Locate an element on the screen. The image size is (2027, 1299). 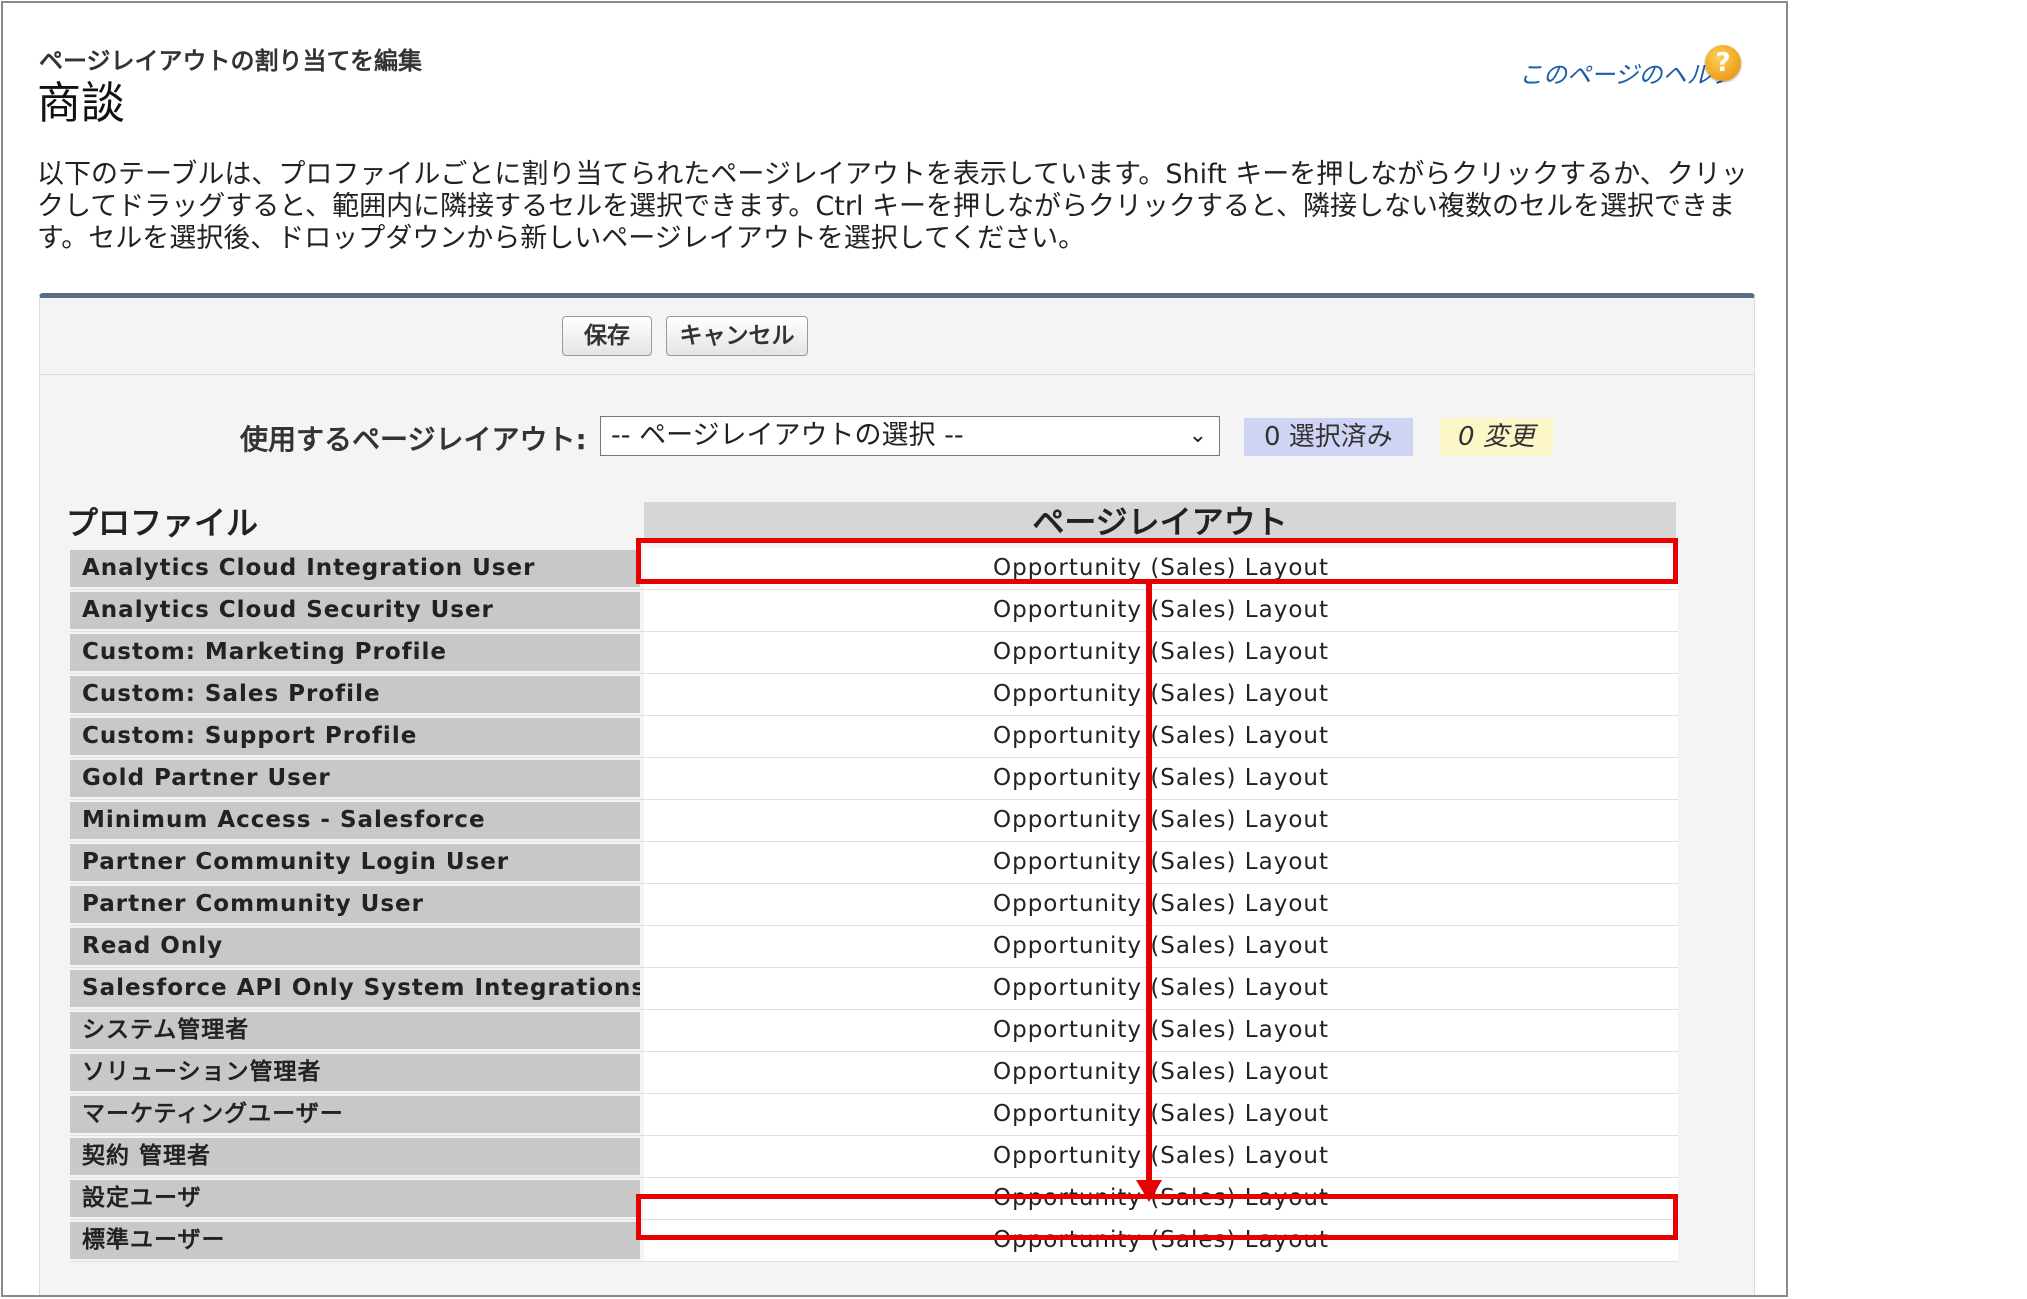
profile-cell: Salesforce API Only System Integrations is located at coordinates (355, 988).